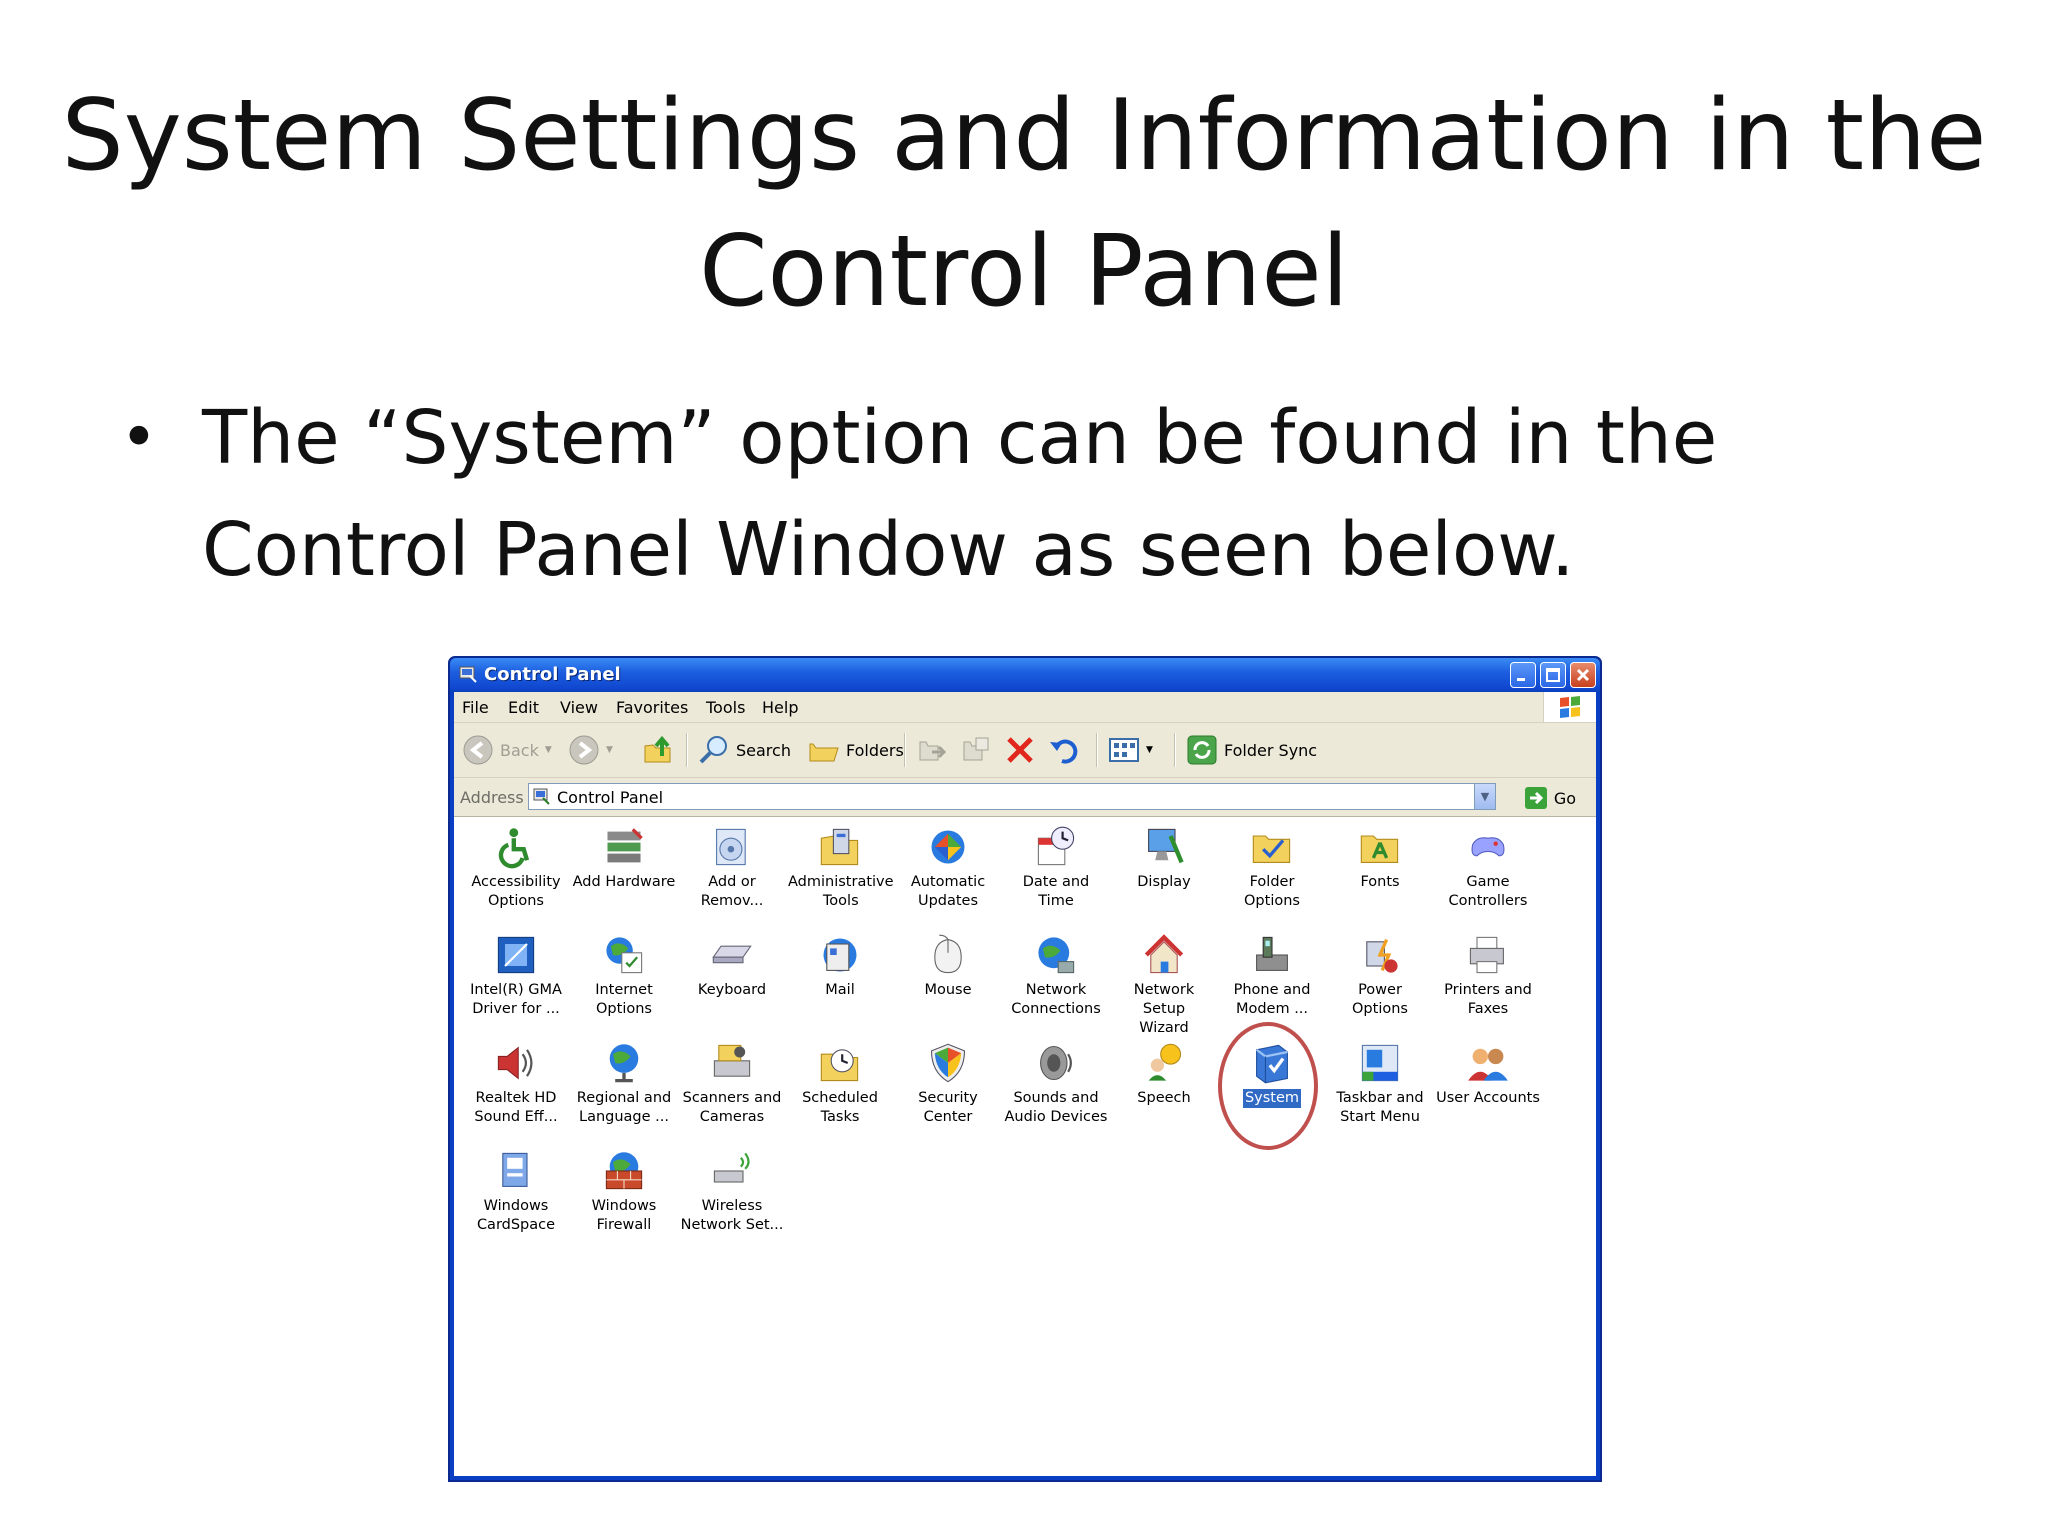 Image resolution: width=2048 pixels, height=1536 pixels. What do you see at coordinates (840, 1084) in the screenshot?
I see `control-panel-item-scheduled-tasks: Scheduled Tasks` at bounding box center [840, 1084].